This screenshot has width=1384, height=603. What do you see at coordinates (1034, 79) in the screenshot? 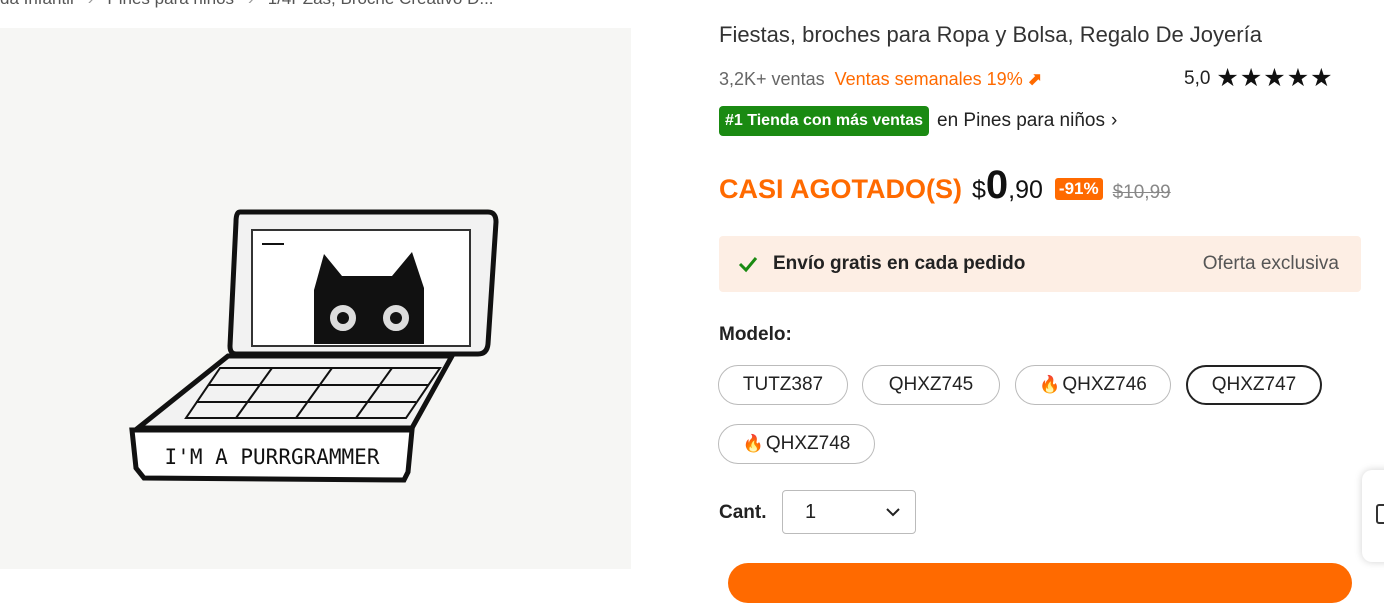
I see `trending-up-icon: ⬈` at bounding box center [1034, 79].